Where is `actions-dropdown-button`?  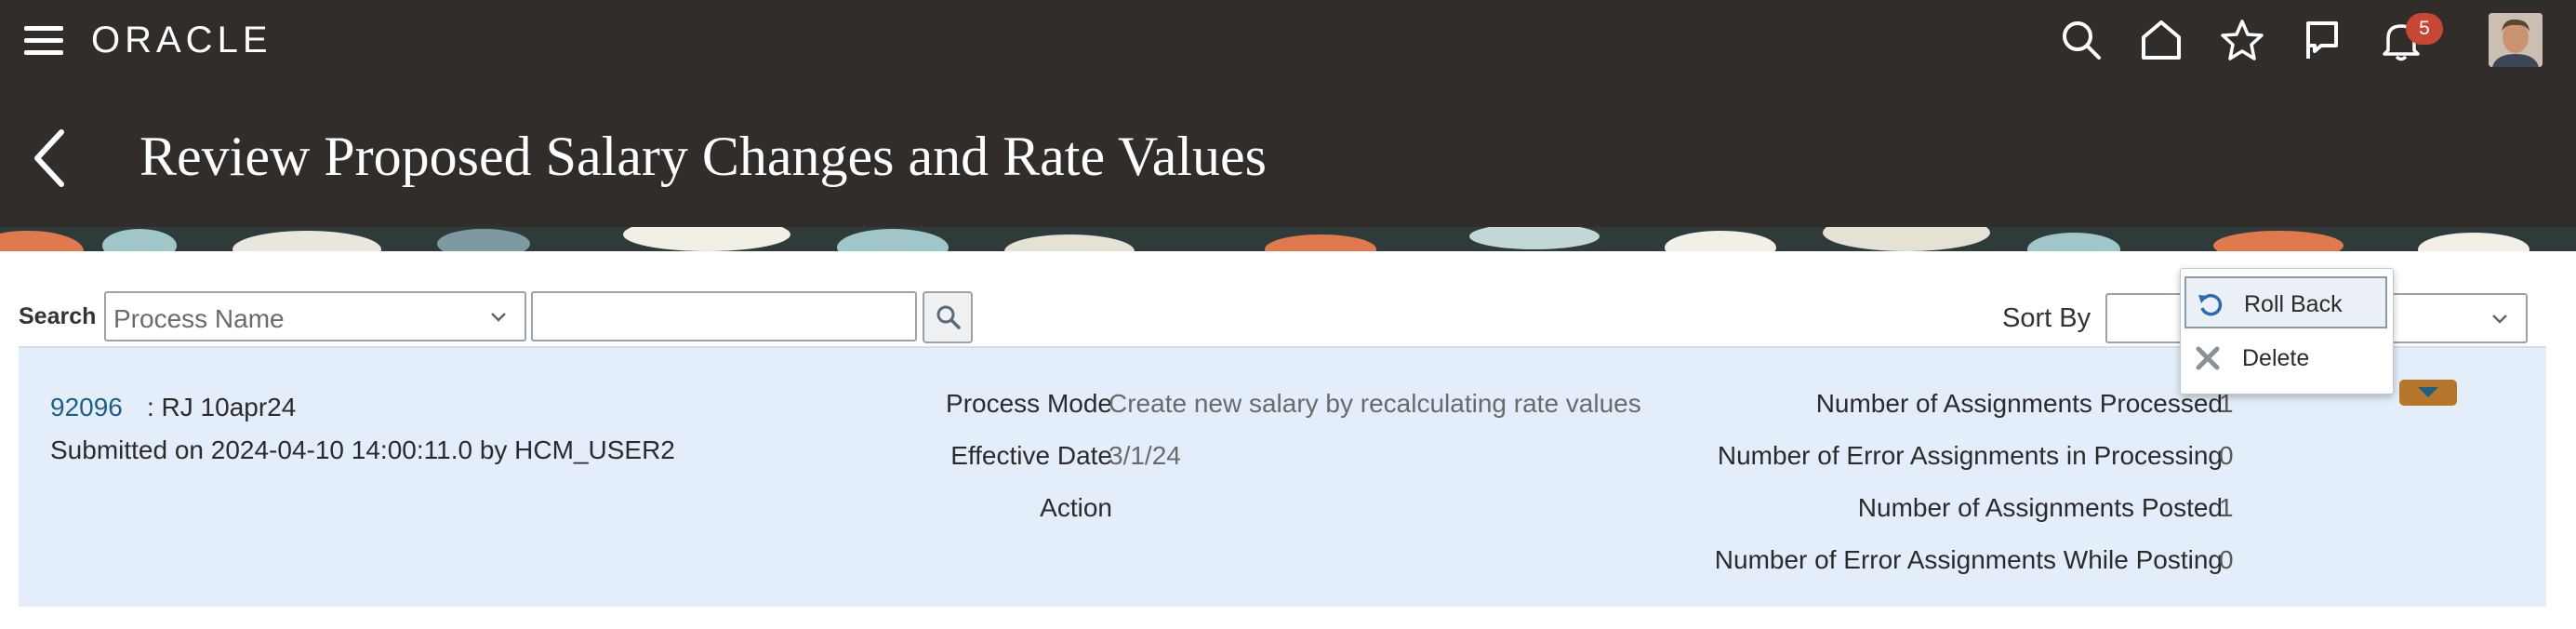 actions-dropdown-button is located at coordinates (2428, 393).